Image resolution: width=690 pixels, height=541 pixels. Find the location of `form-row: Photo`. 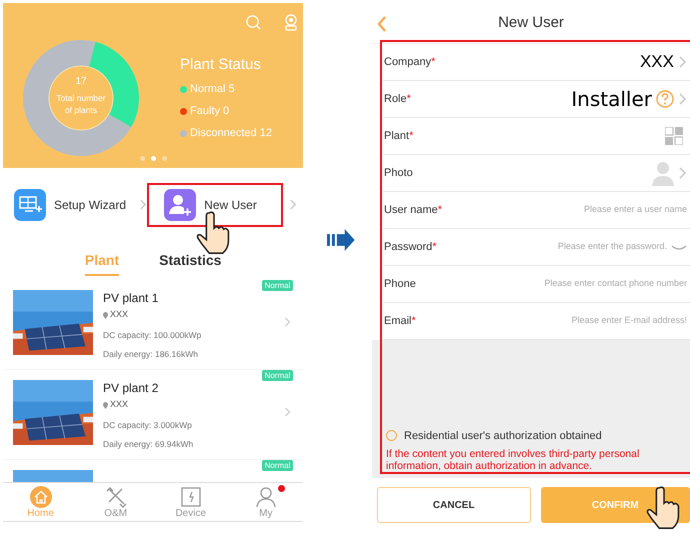

form-row: Photo is located at coordinates (536, 173).